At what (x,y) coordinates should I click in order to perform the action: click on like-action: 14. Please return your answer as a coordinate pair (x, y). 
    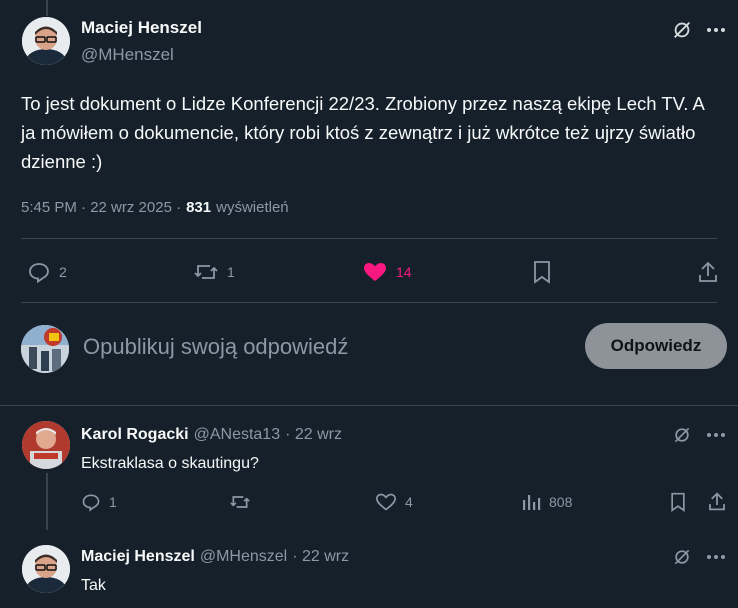
    Looking at the image, I should click on (387, 272).